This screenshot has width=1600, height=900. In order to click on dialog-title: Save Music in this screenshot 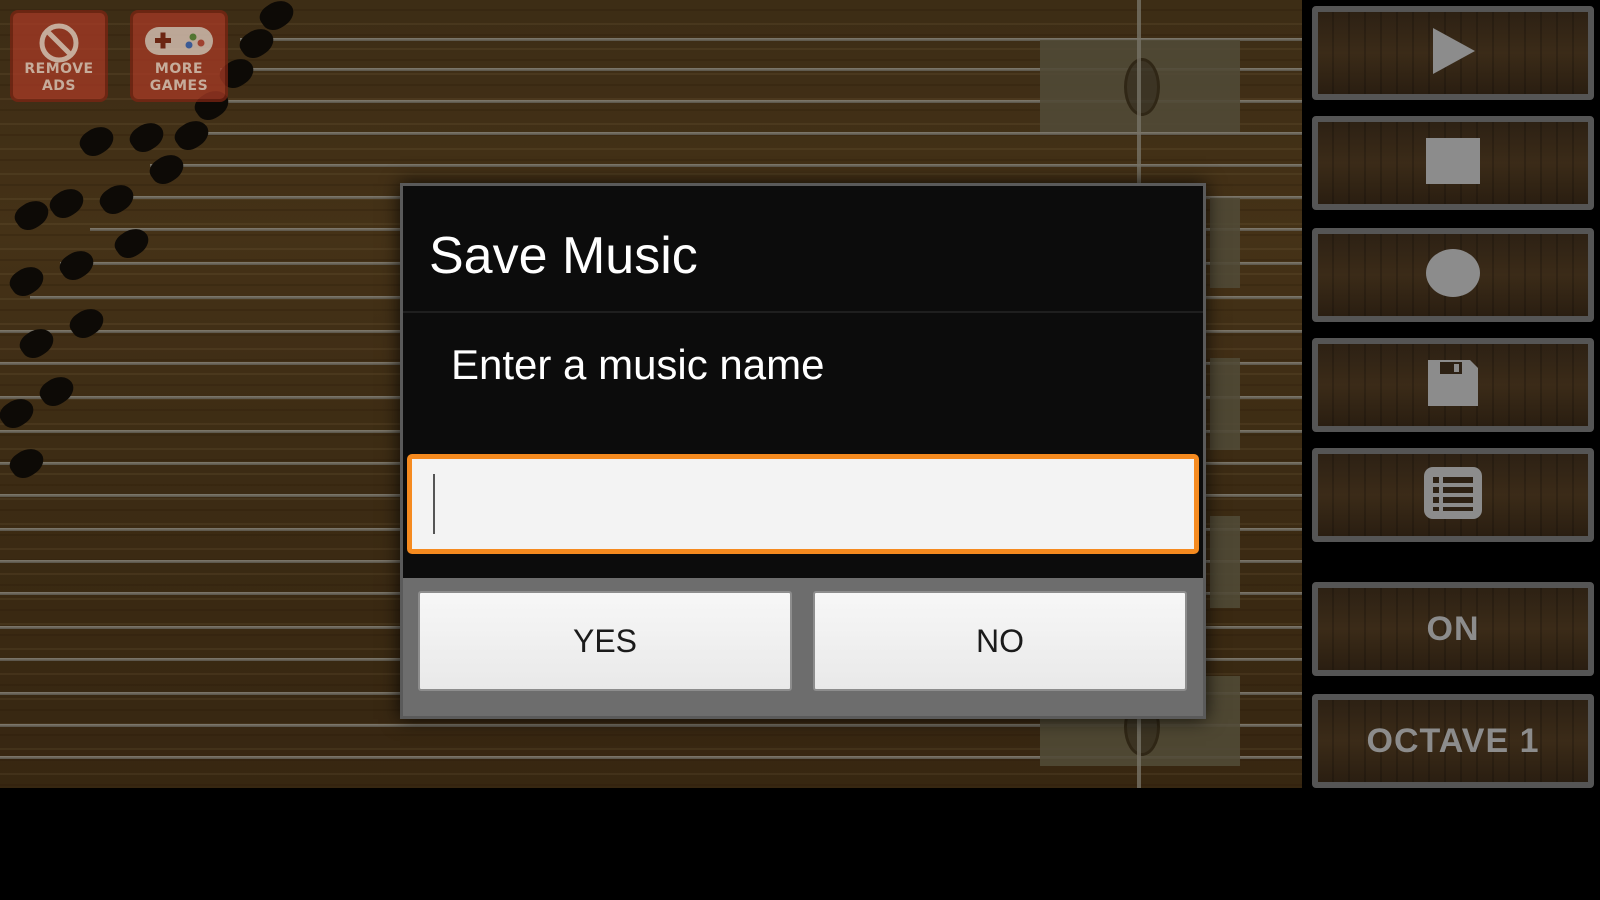, I will do `click(563, 256)`.